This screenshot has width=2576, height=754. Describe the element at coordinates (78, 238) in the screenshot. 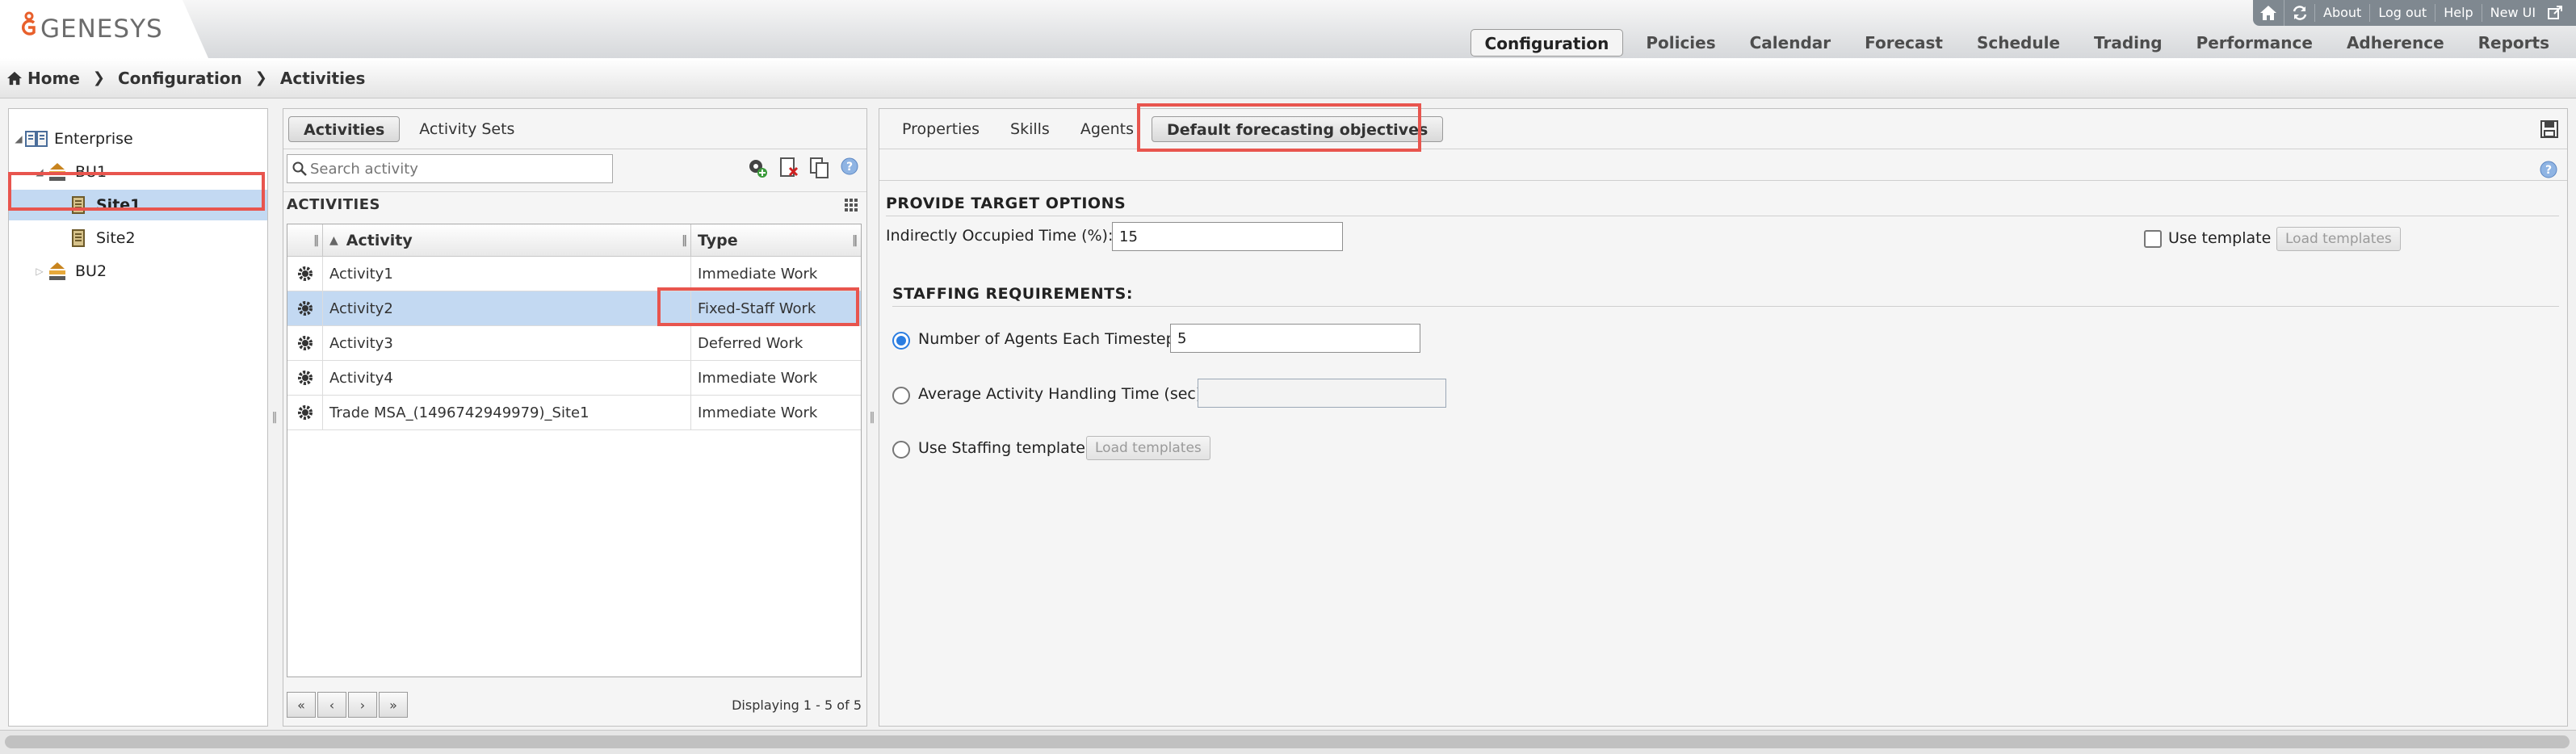

I see `site-icon` at that location.